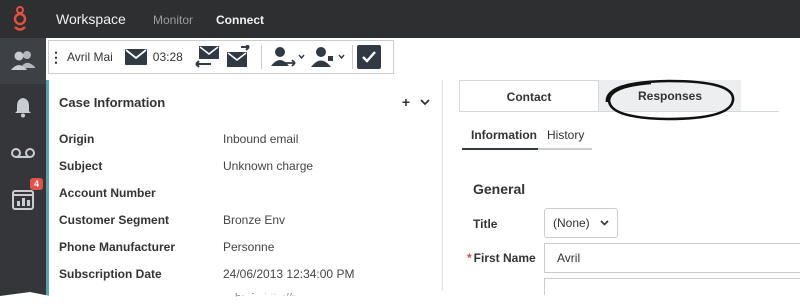 Image resolution: width=800 pixels, height=304 pixels. I want to click on case-row-label: Origin, so click(77, 139).